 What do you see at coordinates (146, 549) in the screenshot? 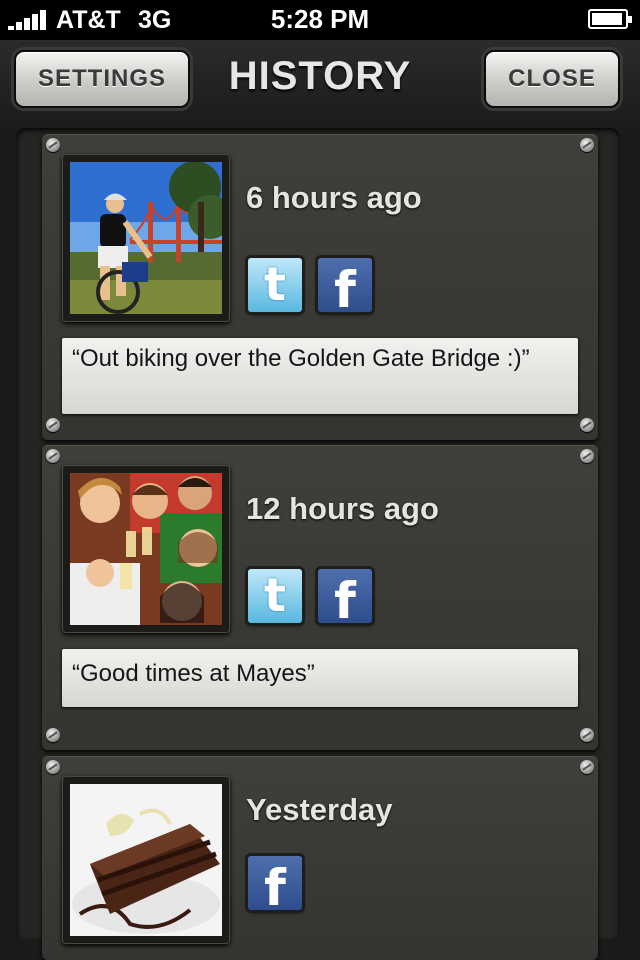
I see `friends-toasting-photo` at bounding box center [146, 549].